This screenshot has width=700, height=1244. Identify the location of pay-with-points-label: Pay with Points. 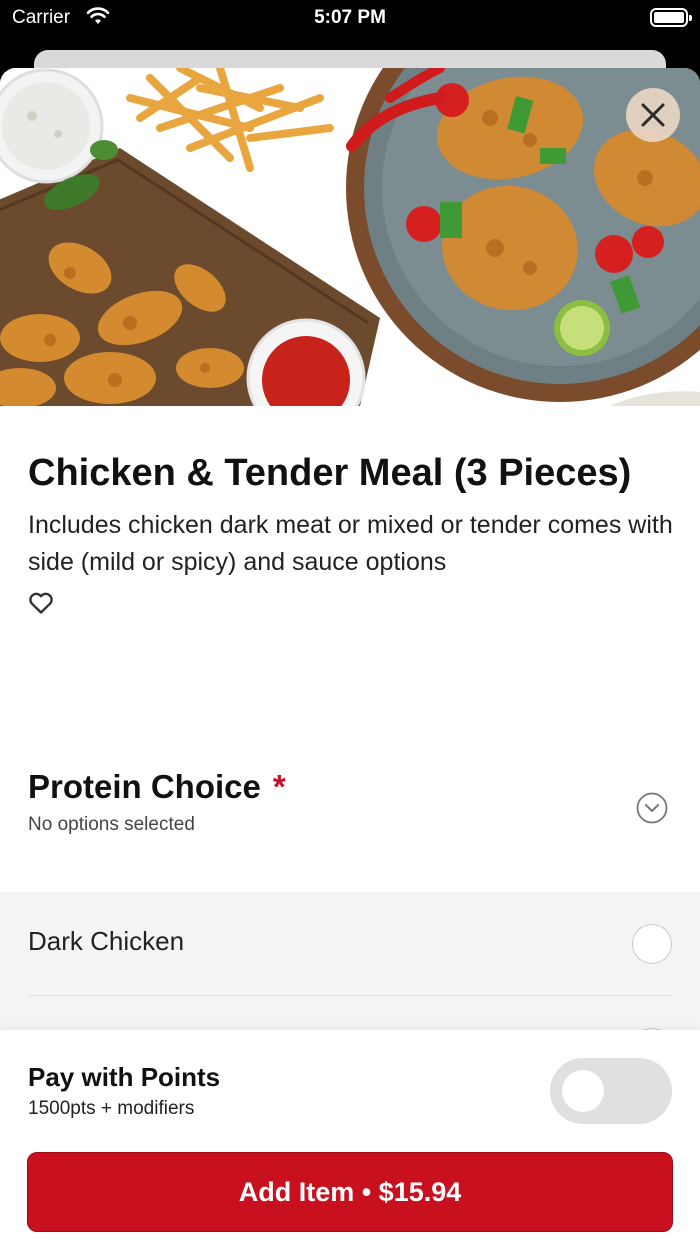
(124, 1077).